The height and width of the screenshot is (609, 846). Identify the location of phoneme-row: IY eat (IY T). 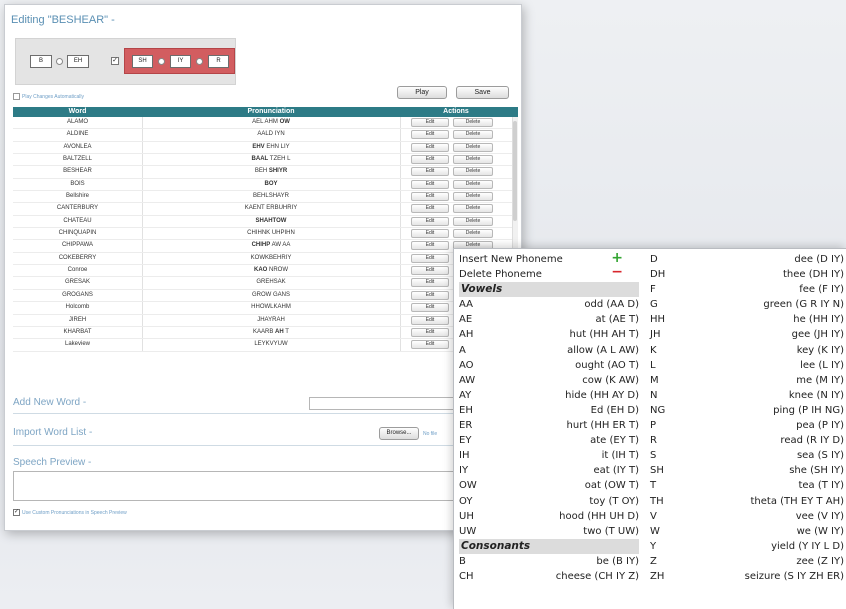
(549, 470).